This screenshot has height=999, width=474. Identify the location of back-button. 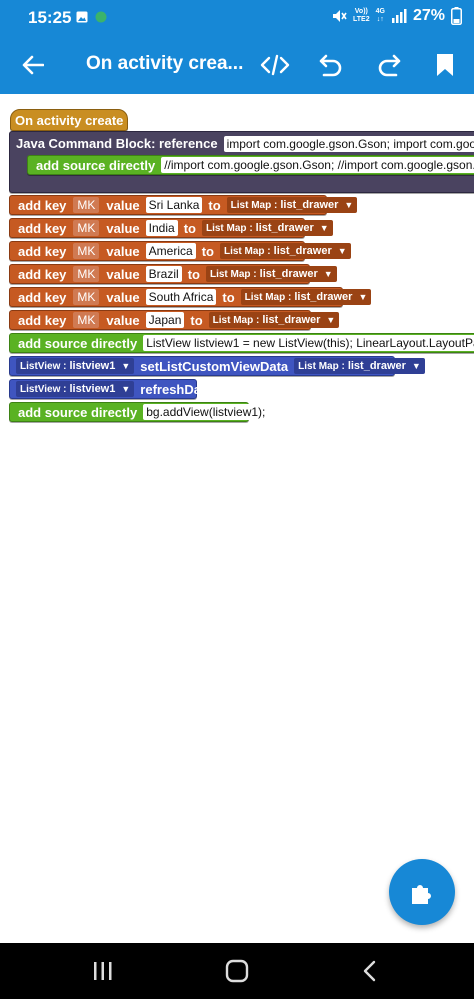
(33, 65).